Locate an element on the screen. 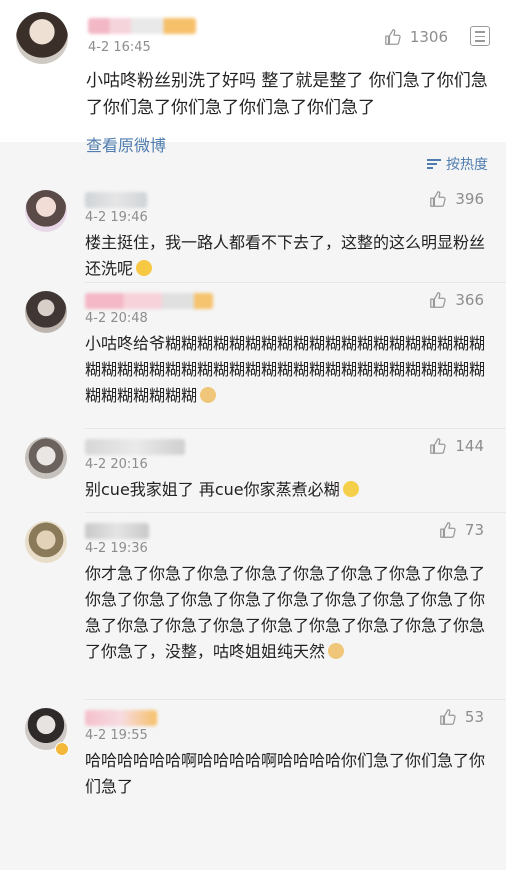  comment-like-count: 144 is located at coordinates (469, 446).